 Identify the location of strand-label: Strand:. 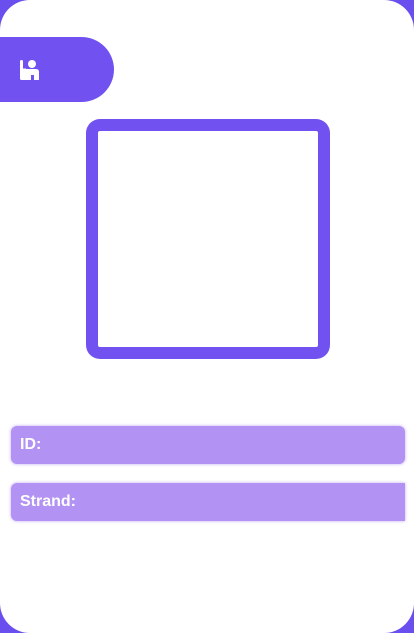
(48, 501).